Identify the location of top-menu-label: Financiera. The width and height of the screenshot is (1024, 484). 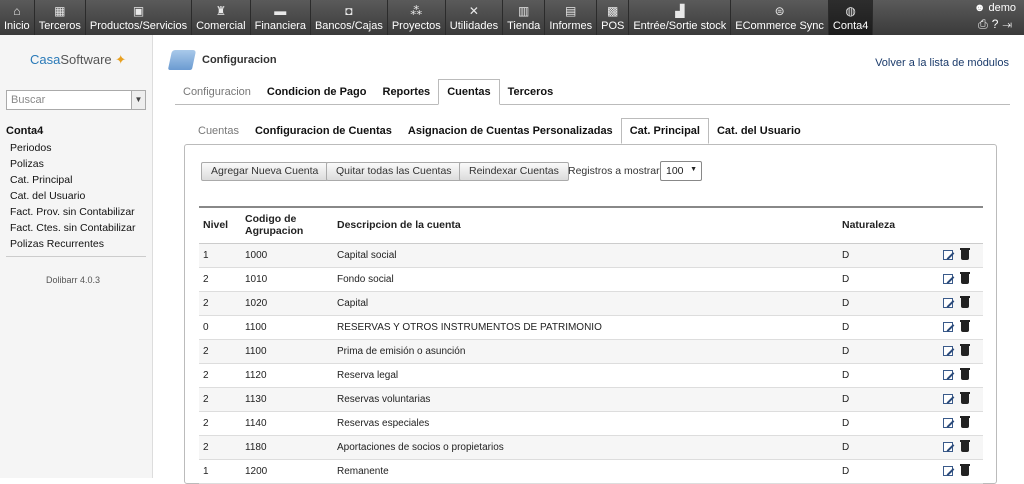
(280, 26).